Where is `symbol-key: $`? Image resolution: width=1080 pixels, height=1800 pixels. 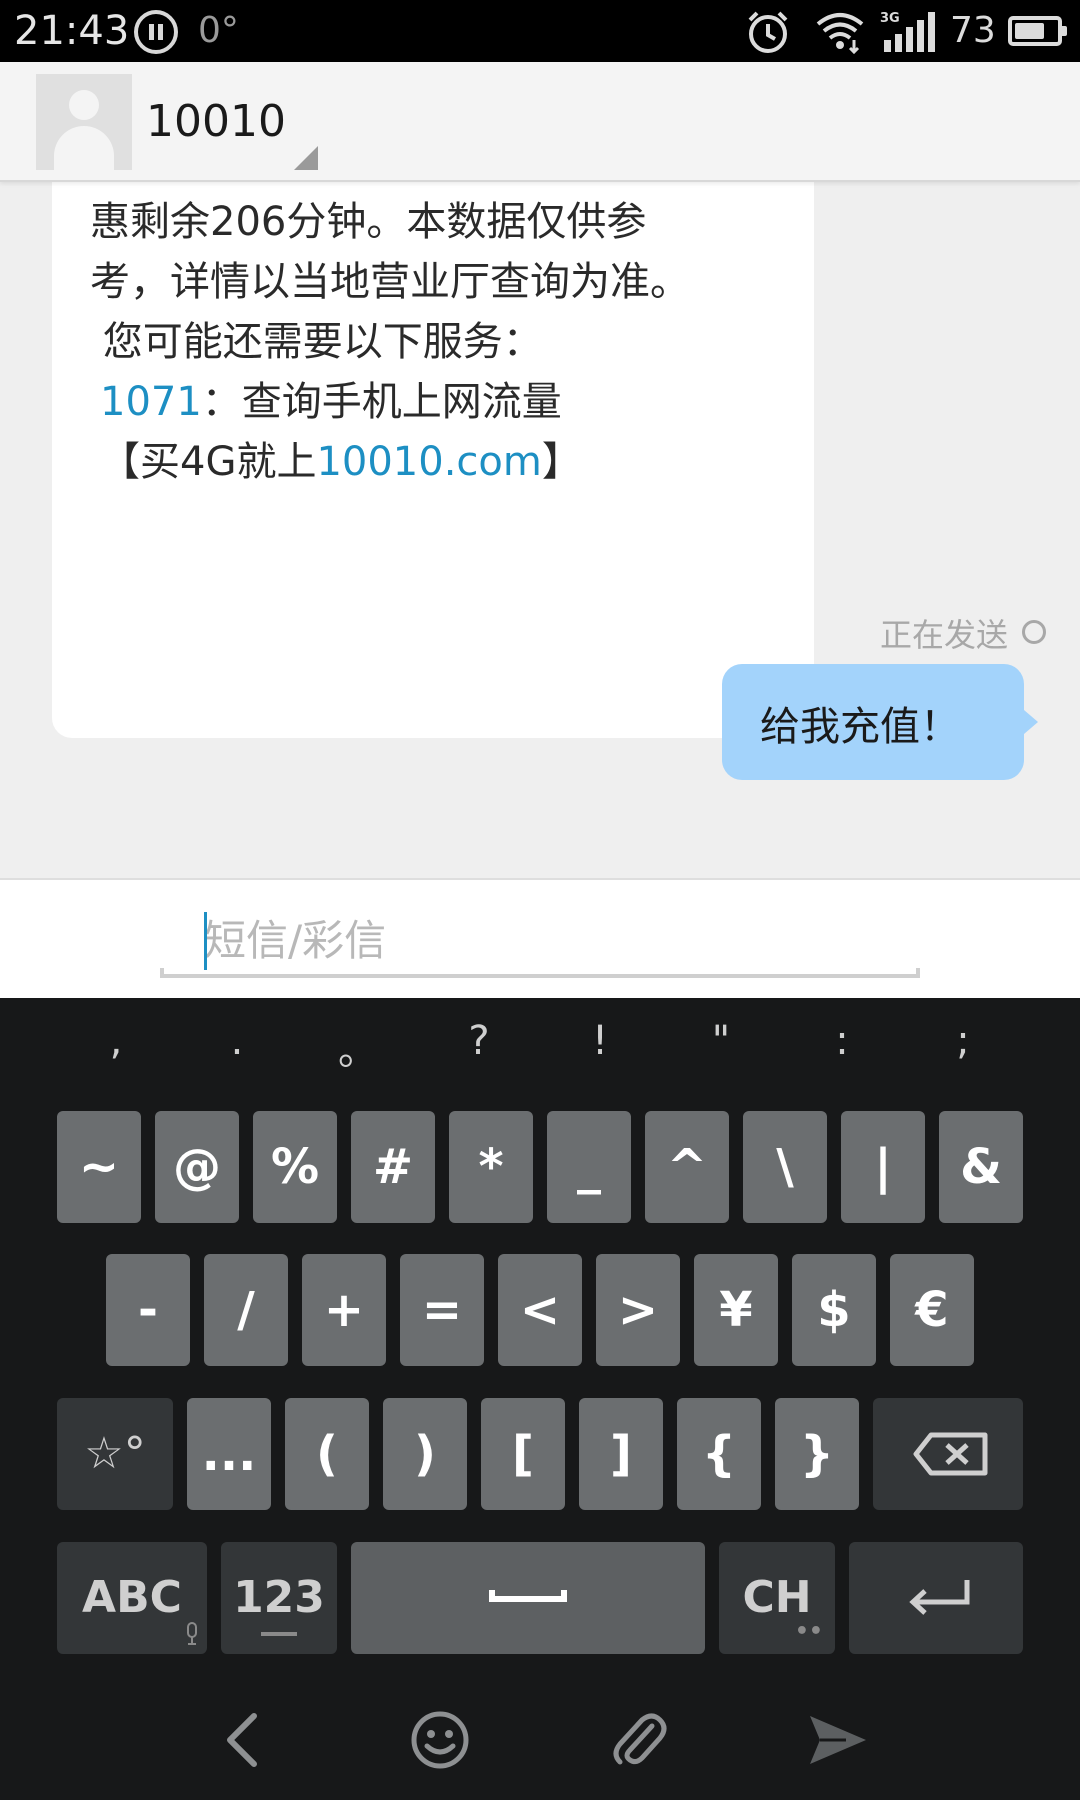
symbol-key: $ is located at coordinates (834, 1310).